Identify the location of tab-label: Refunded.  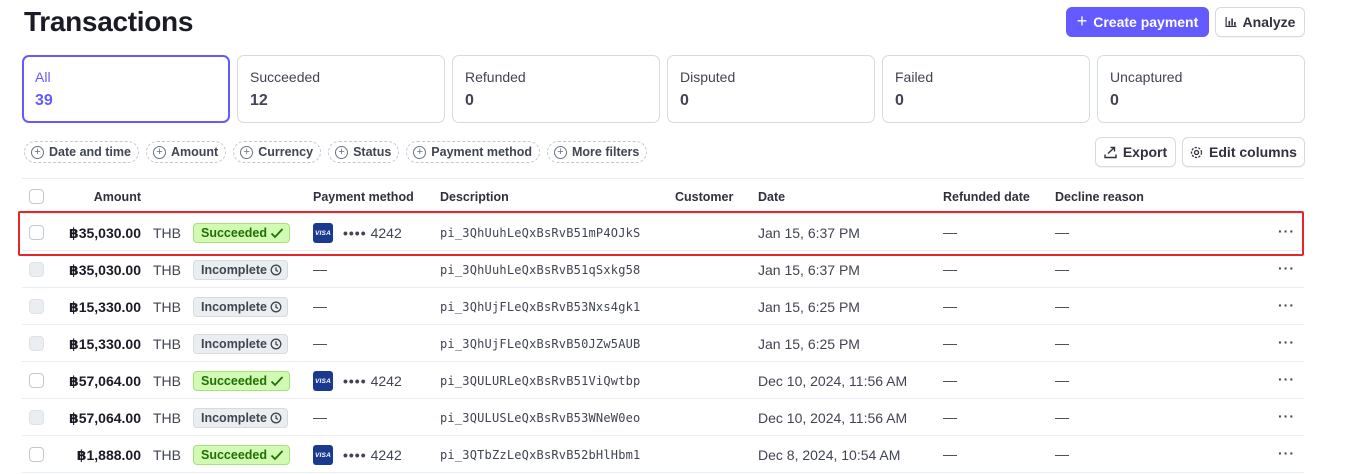
(495, 77).